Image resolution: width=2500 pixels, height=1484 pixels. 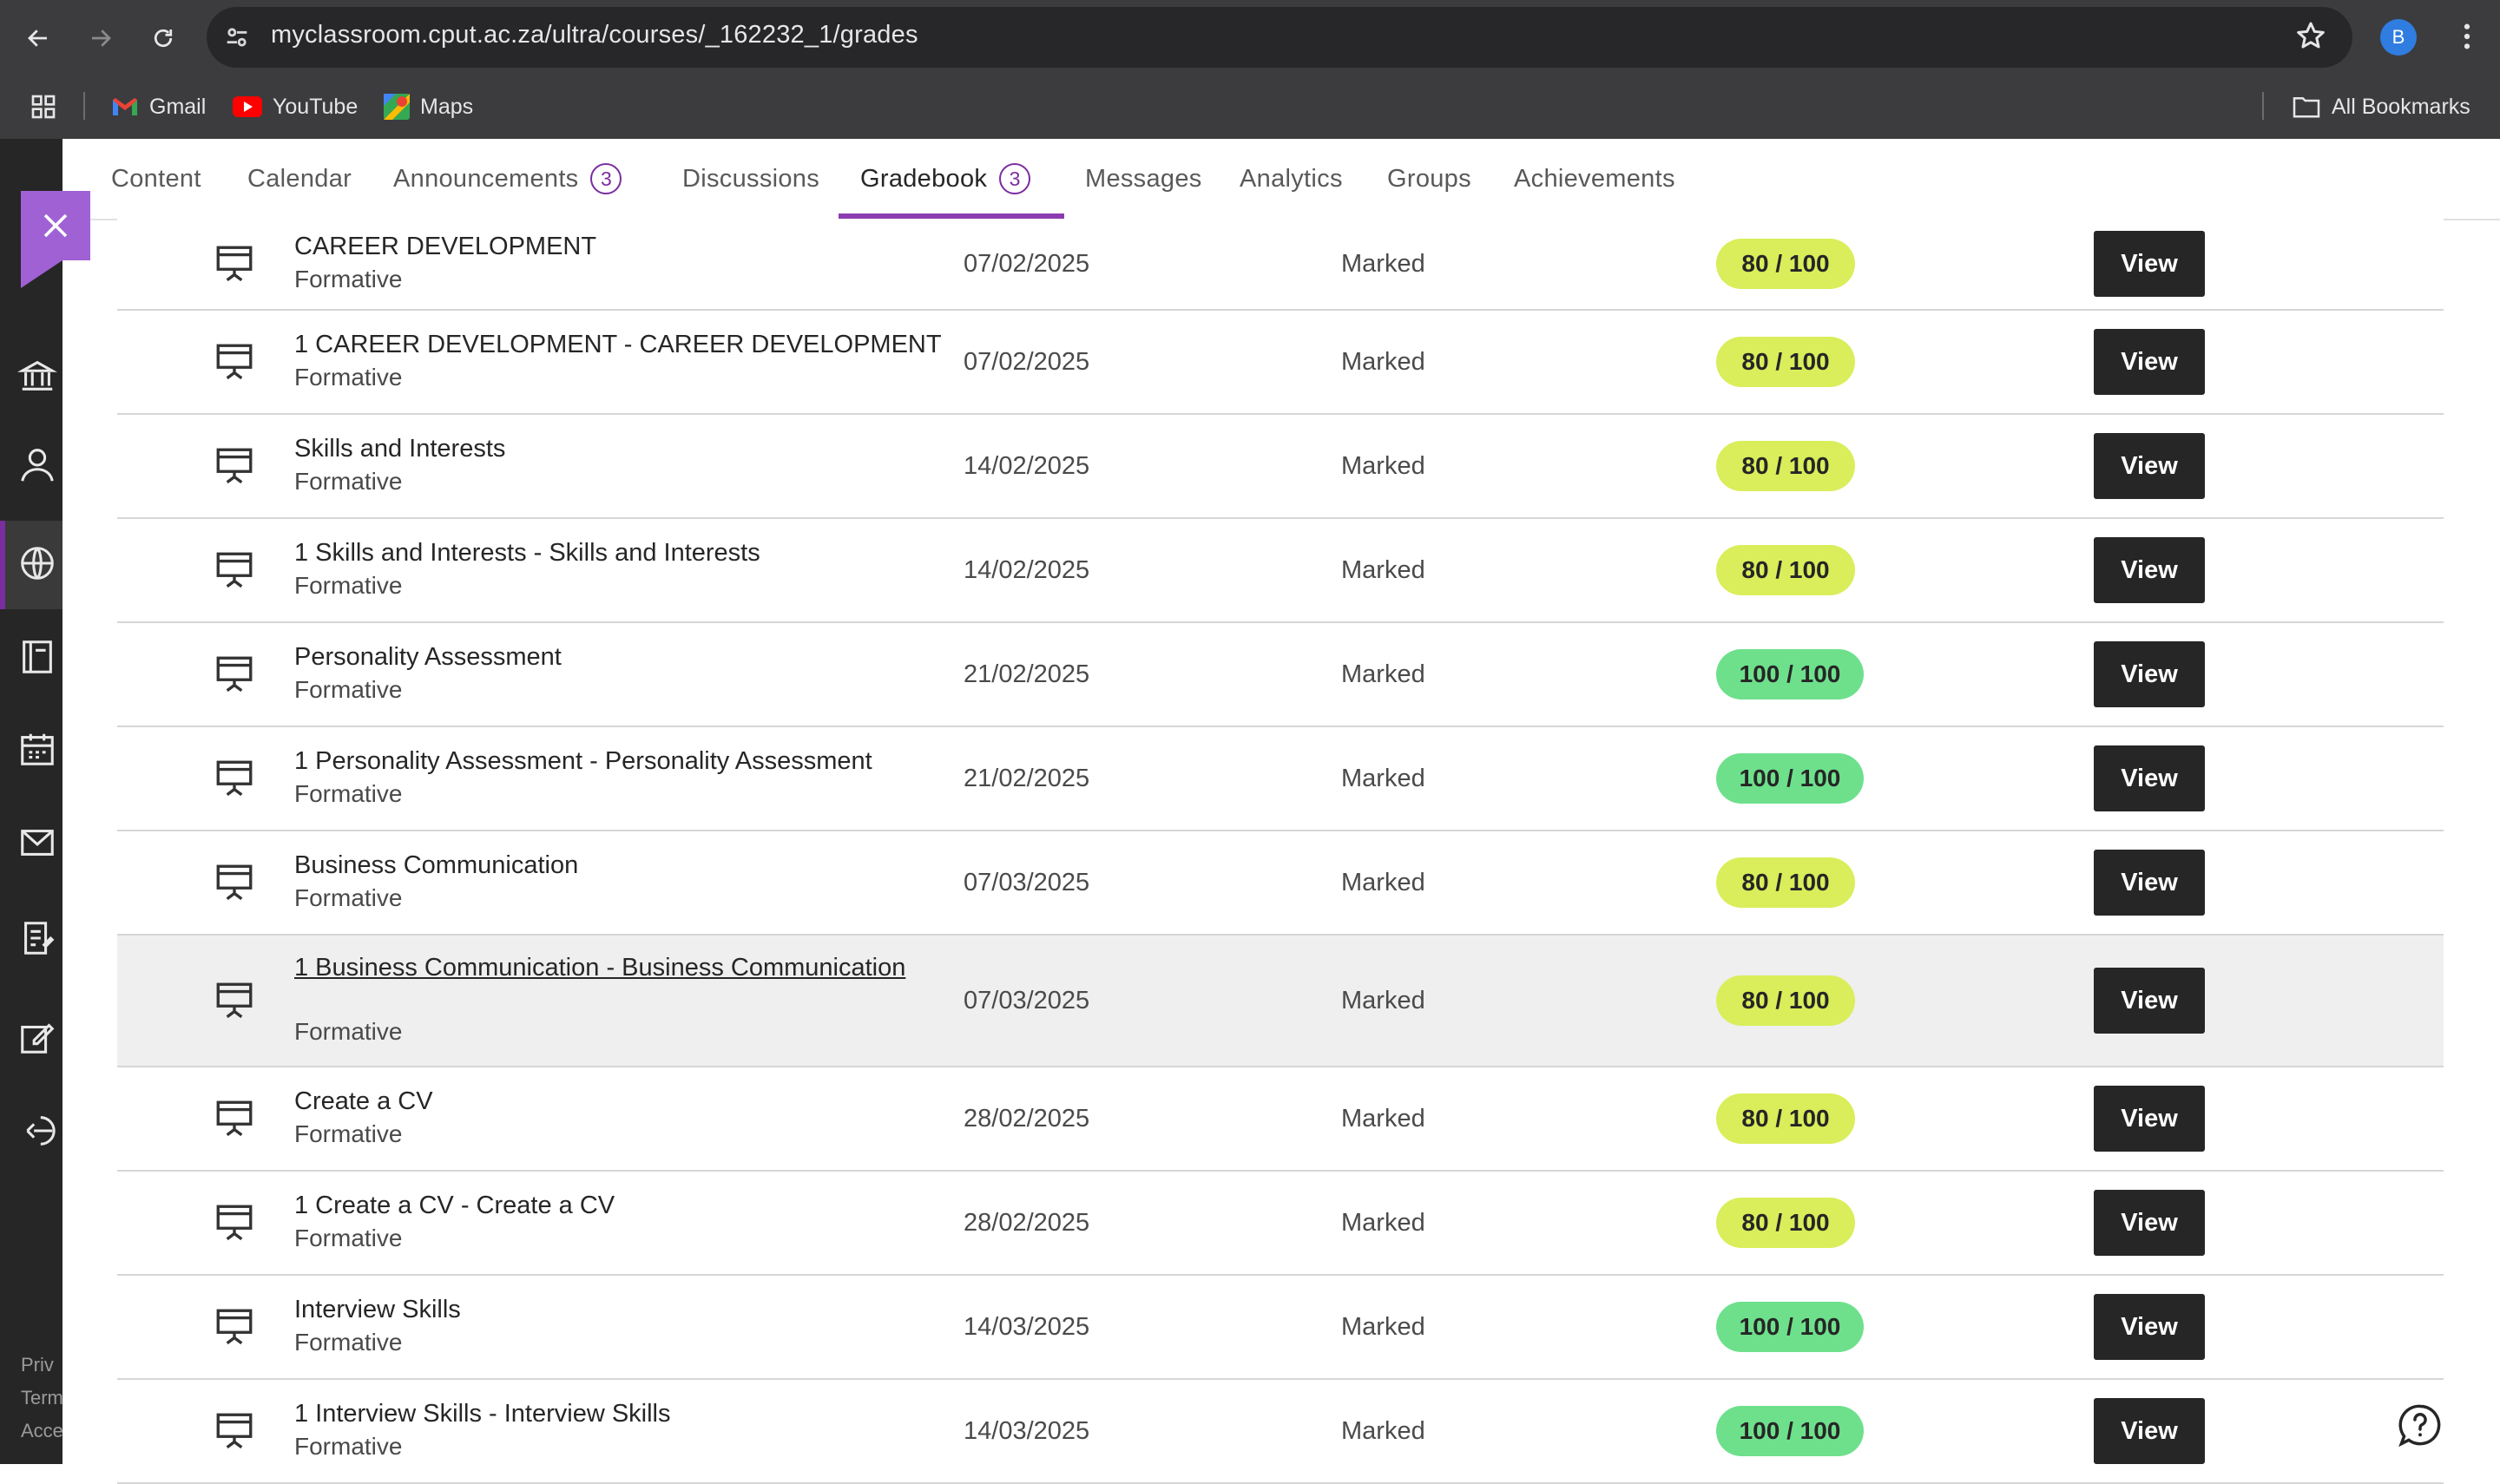 What do you see at coordinates (37, 373) in the screenshot?
I see `institution-icon` at bounding box center [37, 373].